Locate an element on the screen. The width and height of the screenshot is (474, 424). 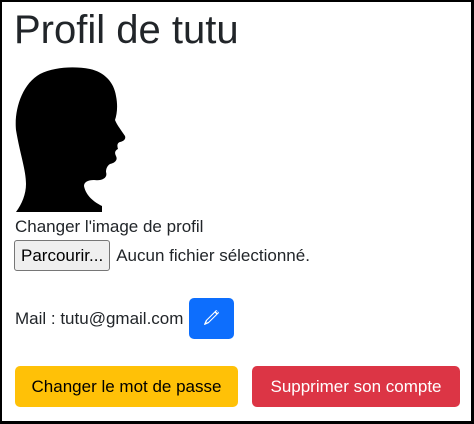
avatar-silhouette-icon is located at coordinates (70, 139).